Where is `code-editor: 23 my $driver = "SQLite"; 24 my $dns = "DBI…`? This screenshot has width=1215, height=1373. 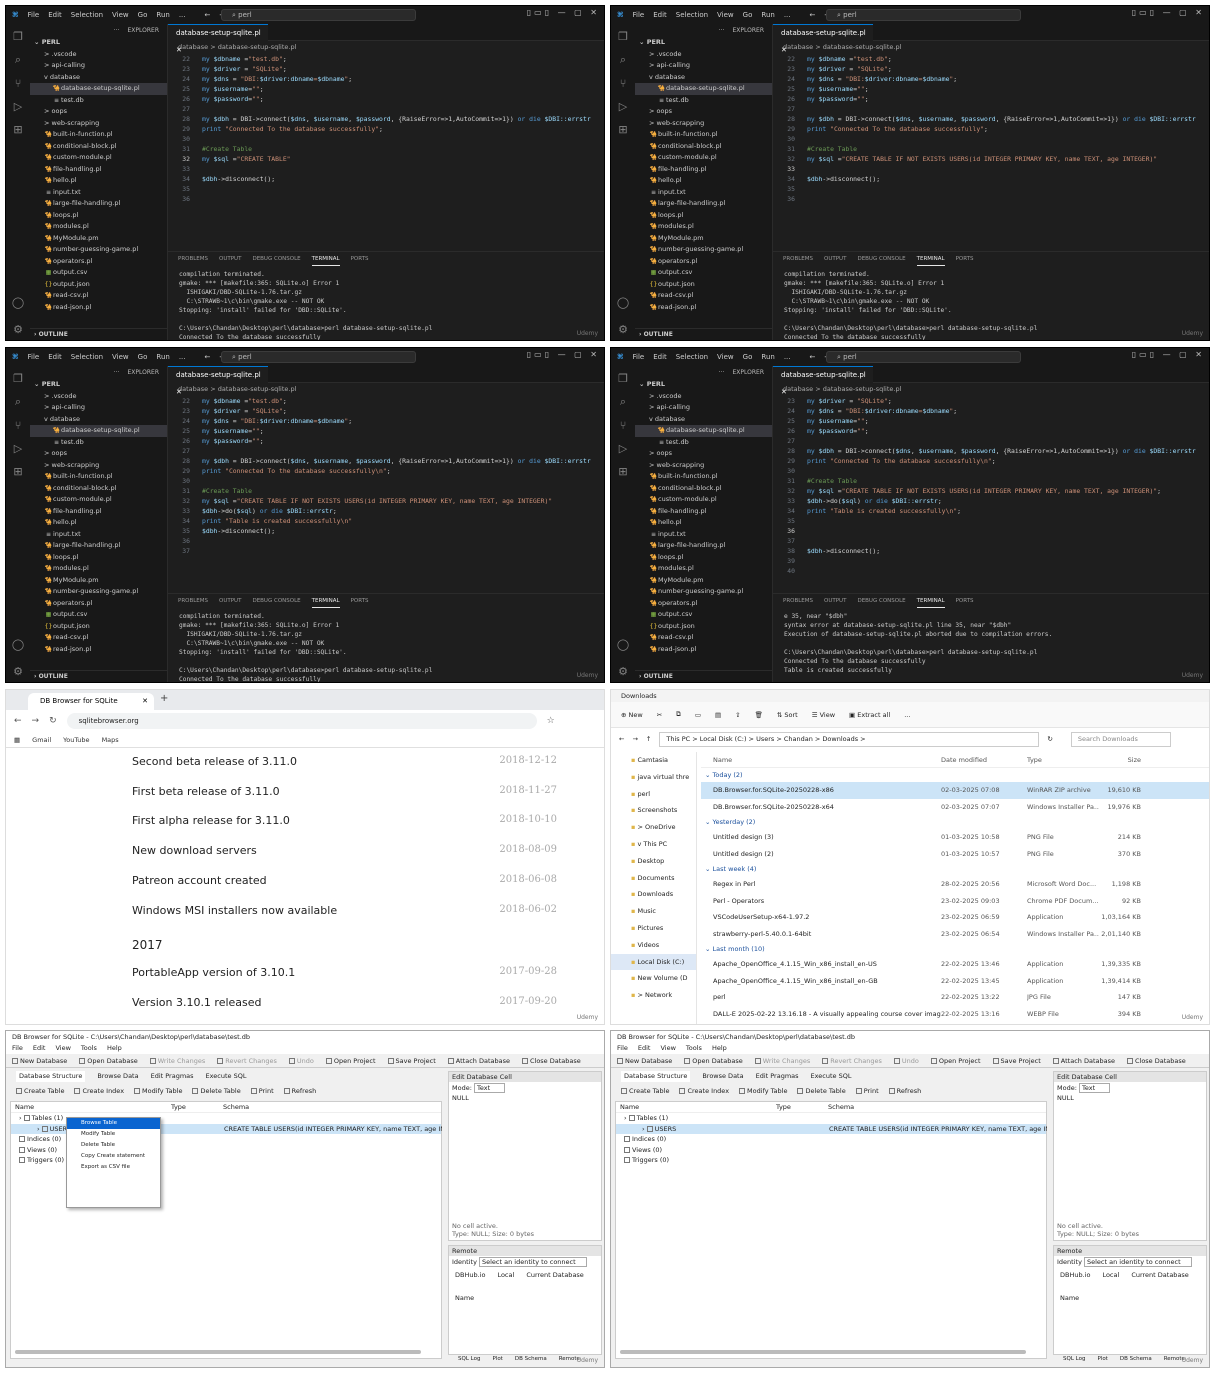 code-editor: 23 my $driver = "SQLite"; 24 my $dns = "DBI… is located at coordinates (991, 491).